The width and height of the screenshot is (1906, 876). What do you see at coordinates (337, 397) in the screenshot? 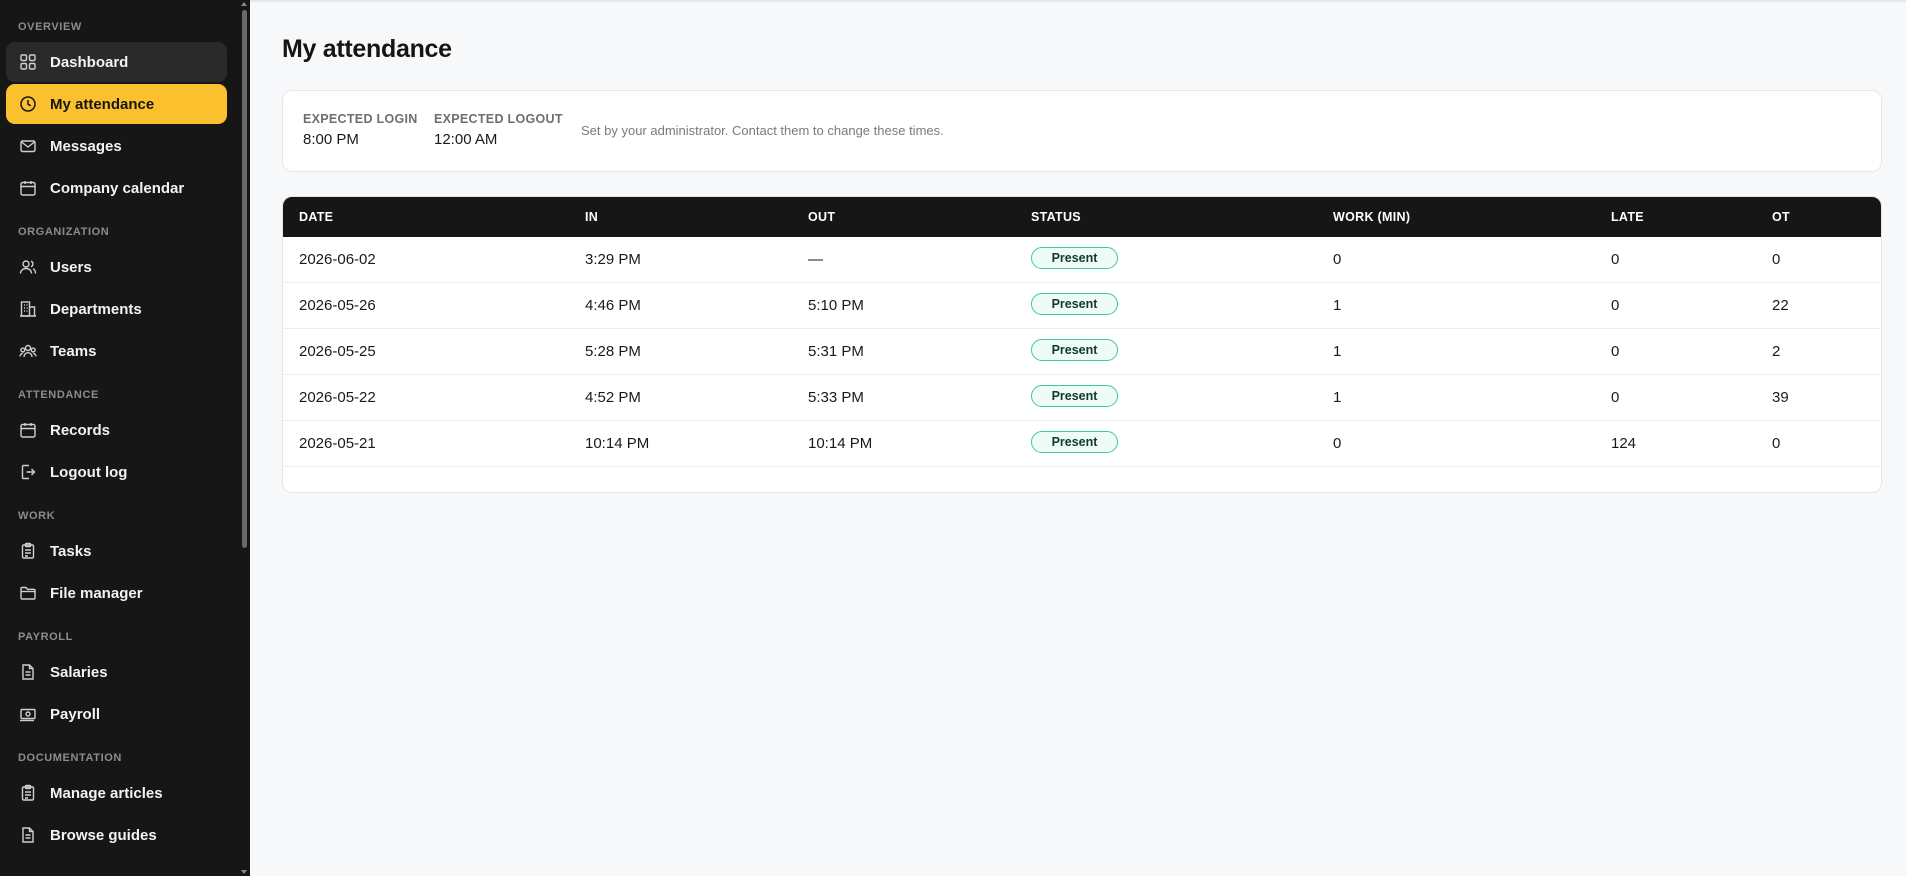
I see `cell-date: 2026-05-22` at bounding box center [337, 397].